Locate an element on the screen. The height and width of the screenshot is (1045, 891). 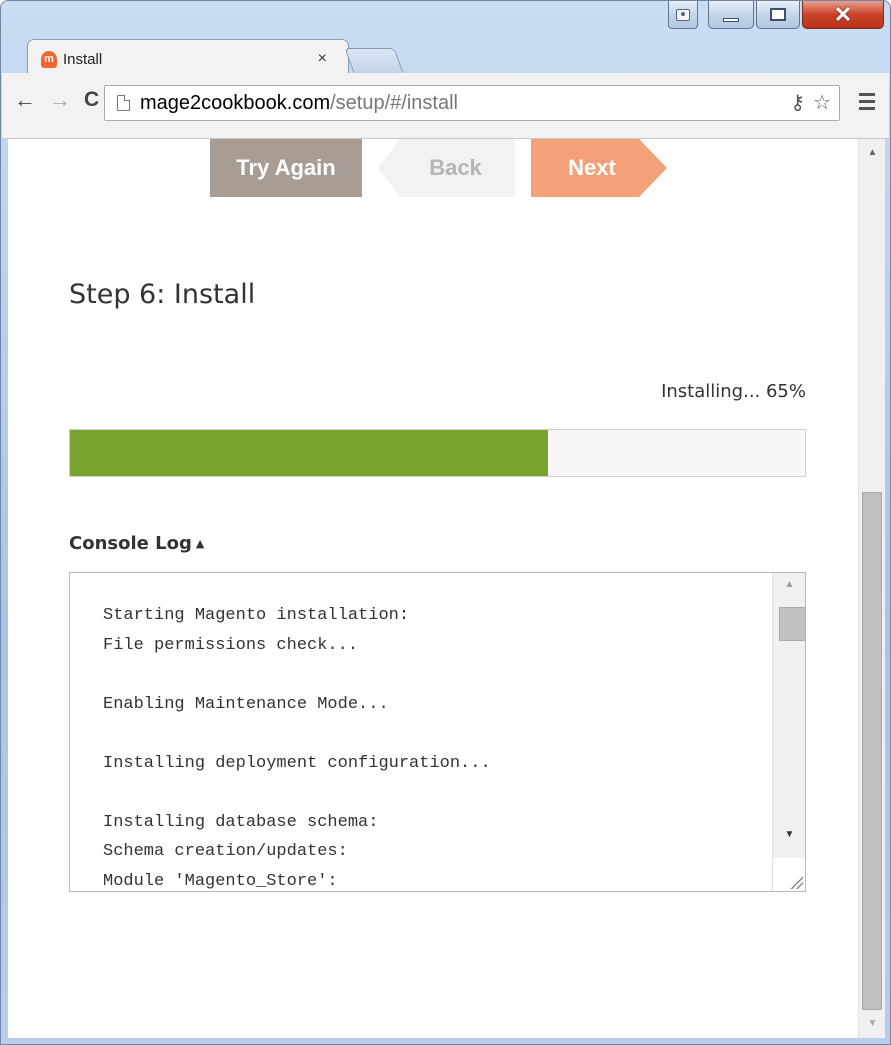
star-icon: ☆ is located at coordinates (822, 102).